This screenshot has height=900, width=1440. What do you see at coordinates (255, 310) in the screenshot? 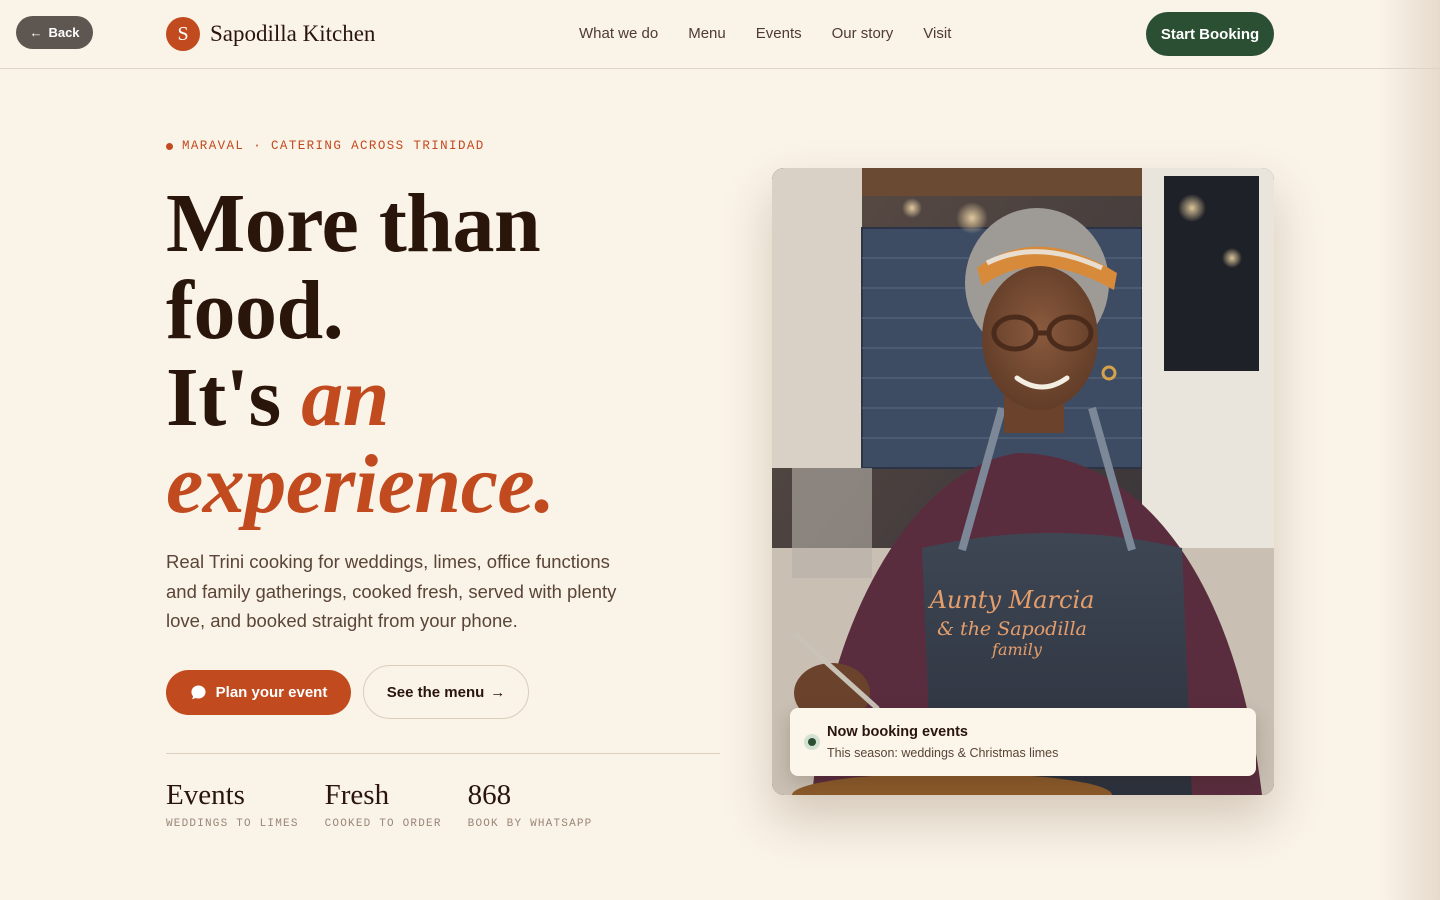
I see `headline-line-2: food.` at bounding box center [255, 310].